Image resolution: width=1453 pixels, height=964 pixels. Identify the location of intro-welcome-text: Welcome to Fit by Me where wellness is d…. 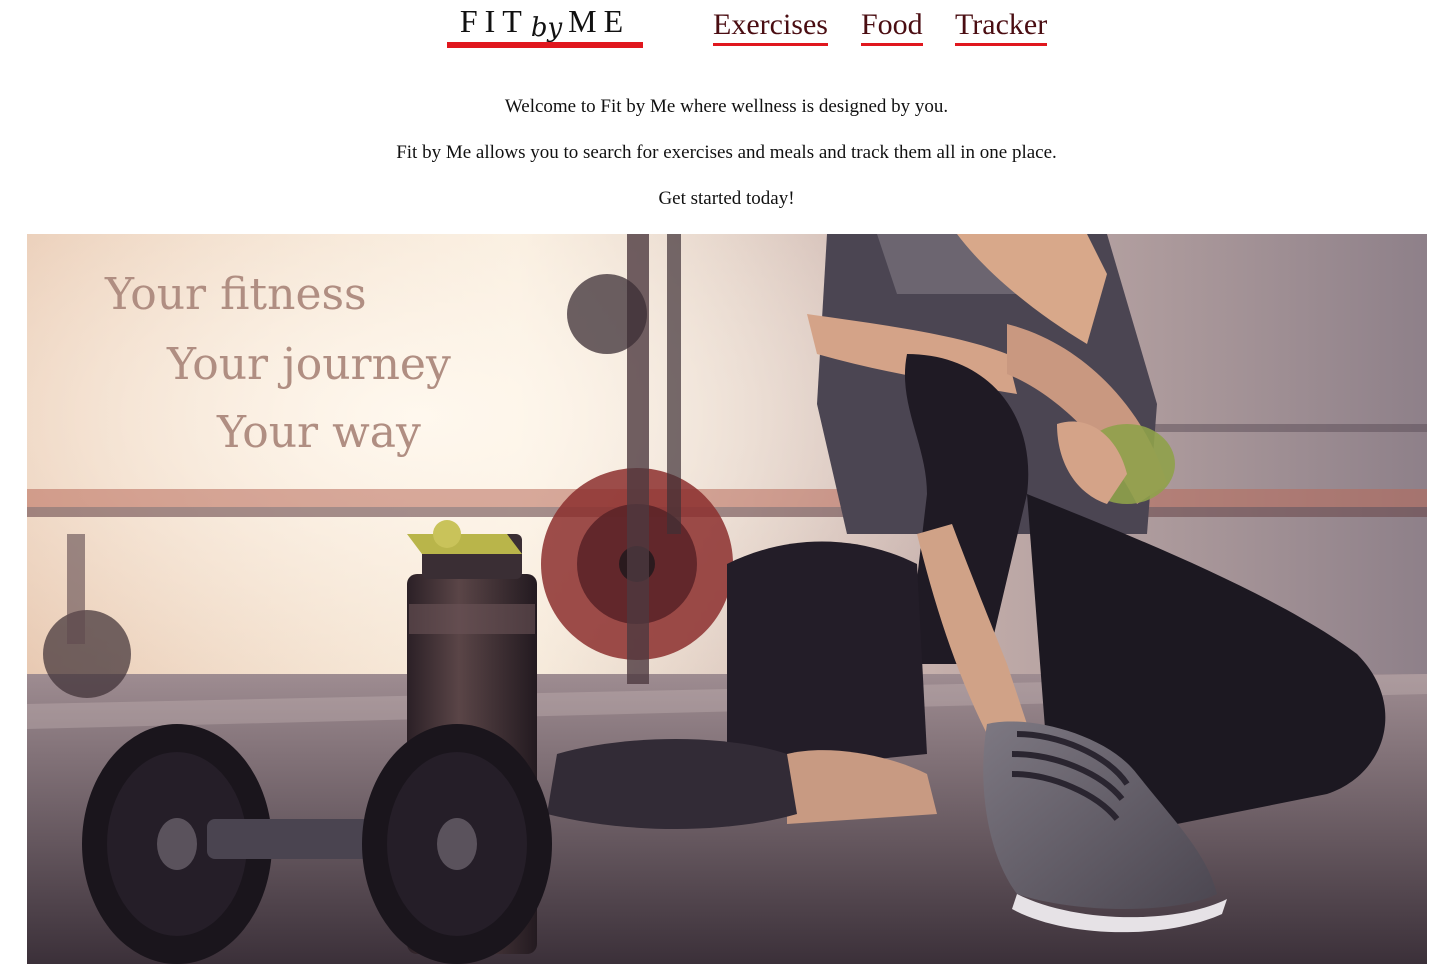
(726, 106).